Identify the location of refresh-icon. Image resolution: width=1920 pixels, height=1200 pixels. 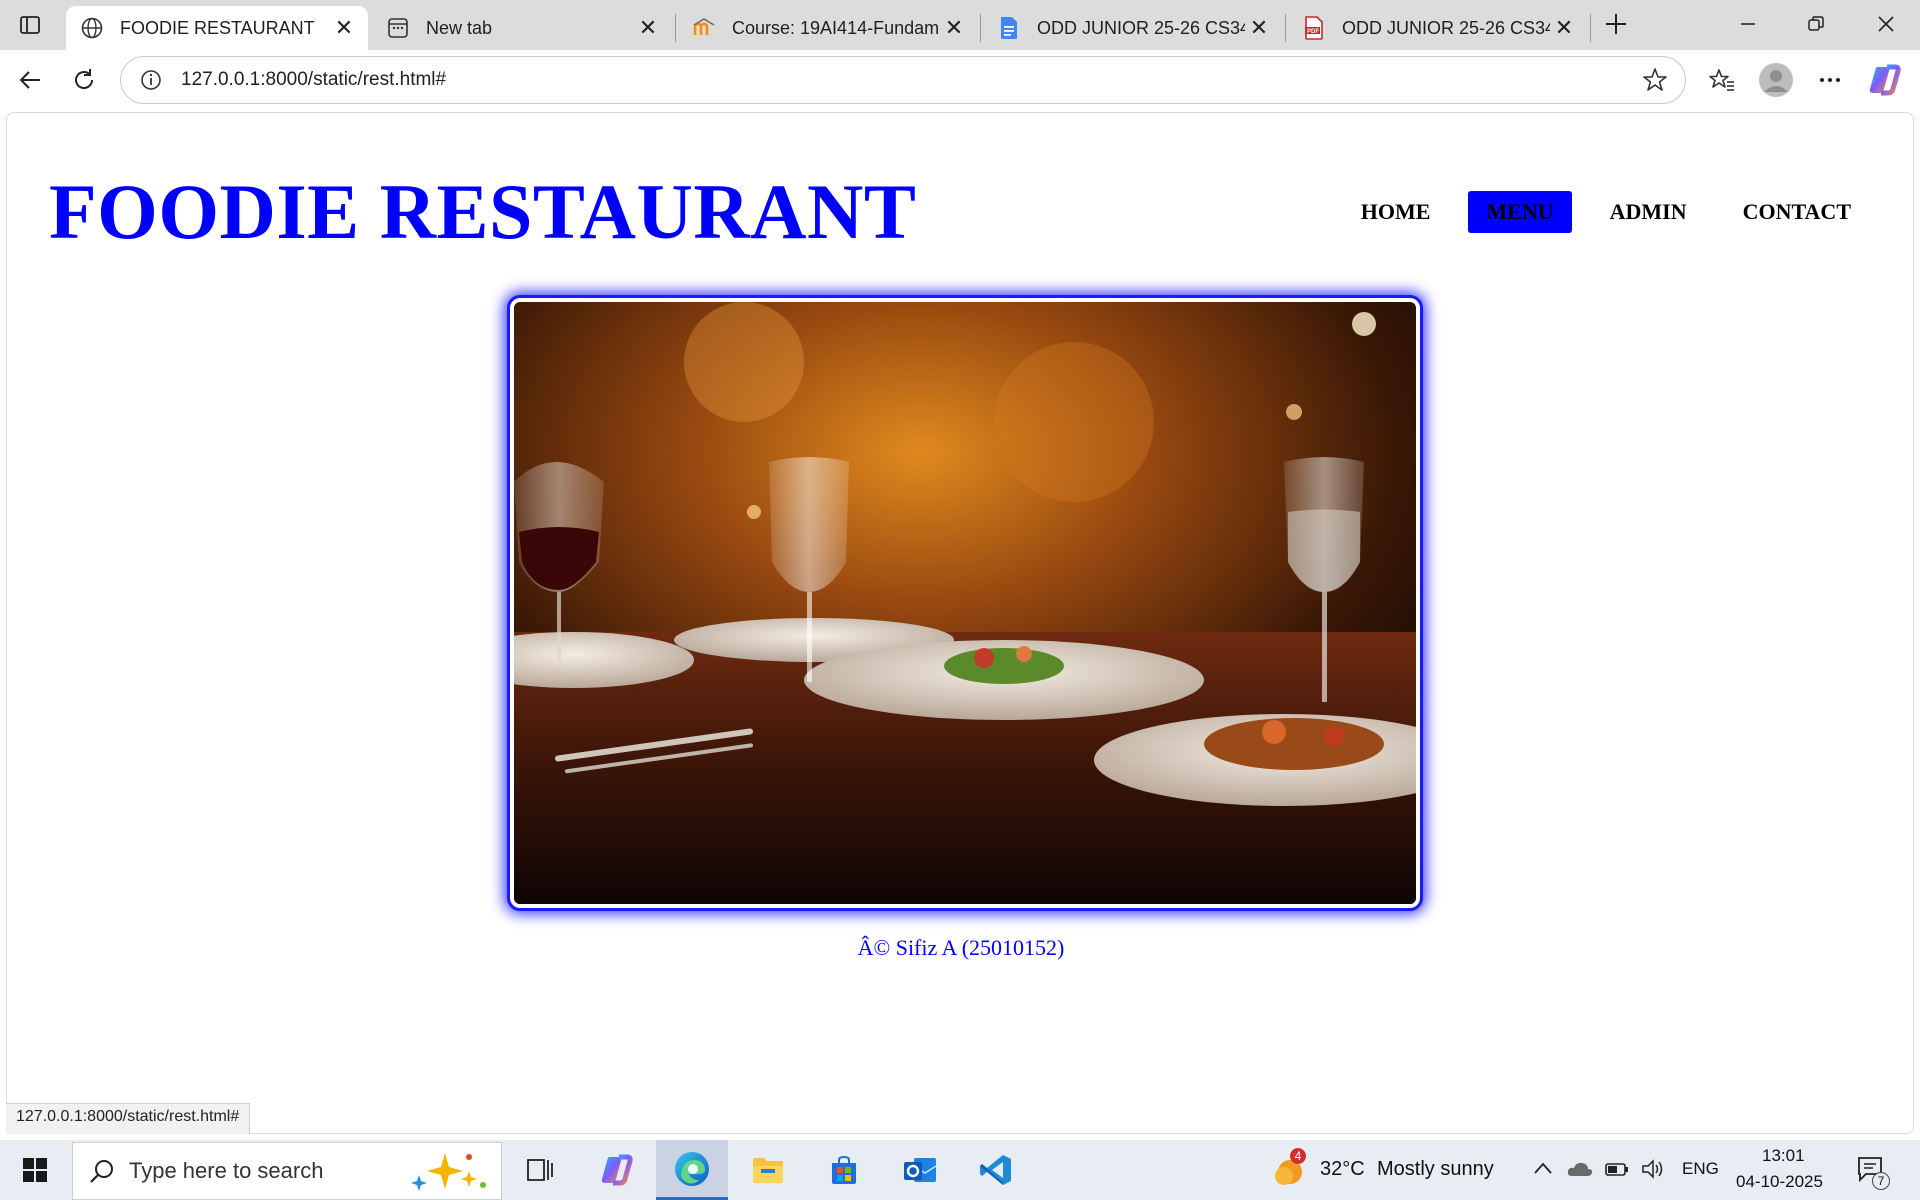
(84, 79).